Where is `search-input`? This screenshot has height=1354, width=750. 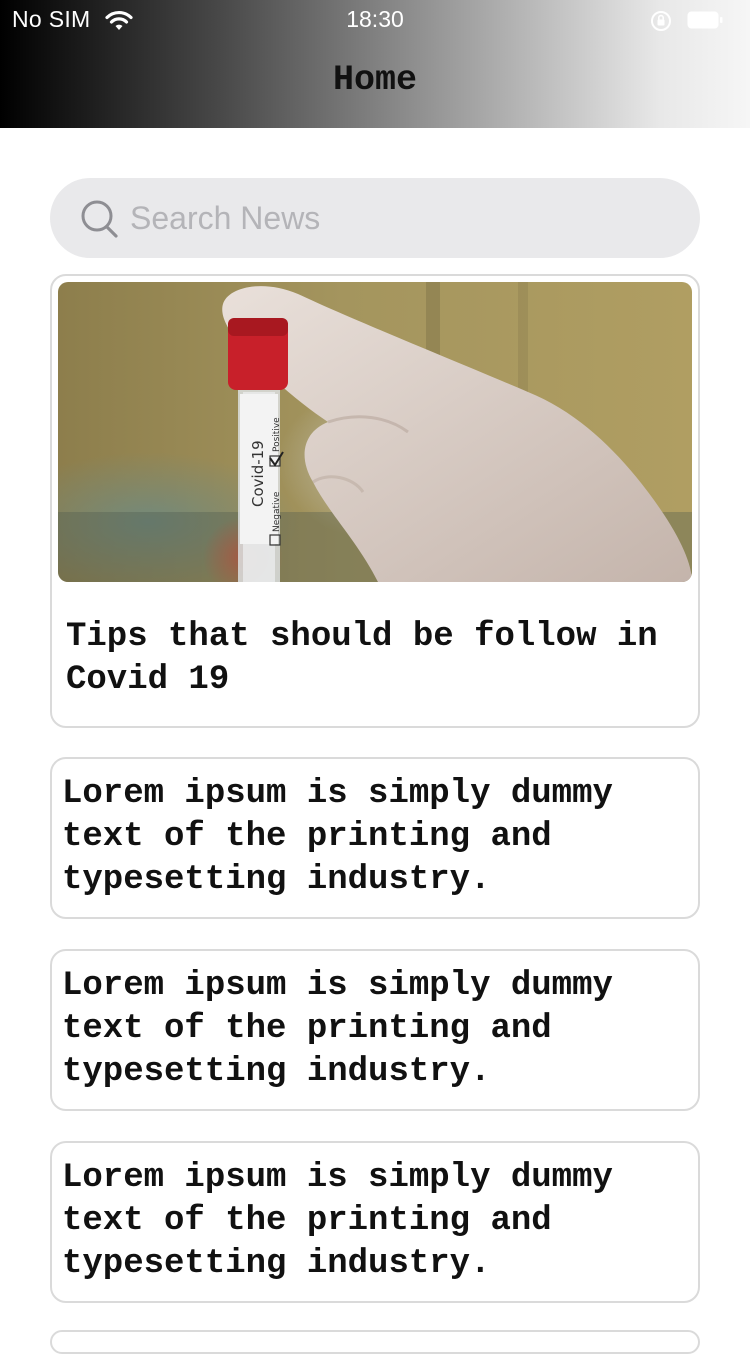
search-input is located at coordinates (400, 218).